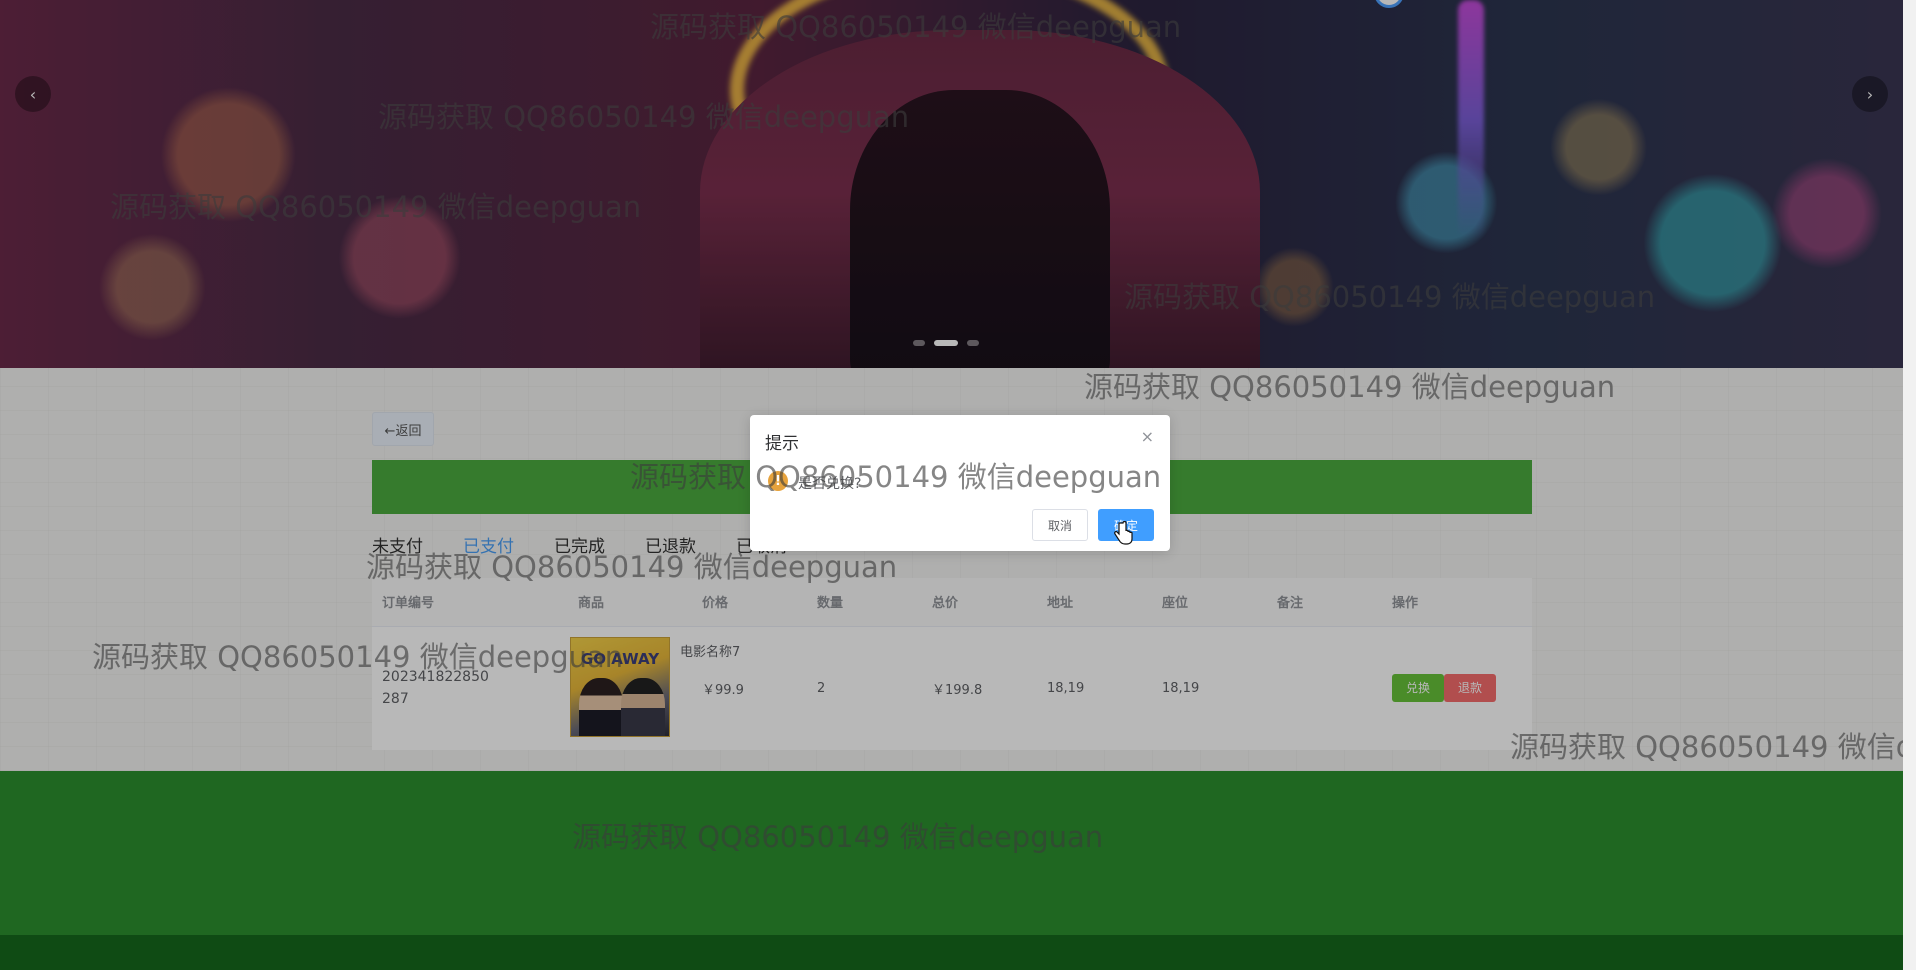 The height and width of the screenshot is (970, 1916). Describe the element at coordinates (1147, 436) in the screenshot. I see `close-icon: ×` at that location.